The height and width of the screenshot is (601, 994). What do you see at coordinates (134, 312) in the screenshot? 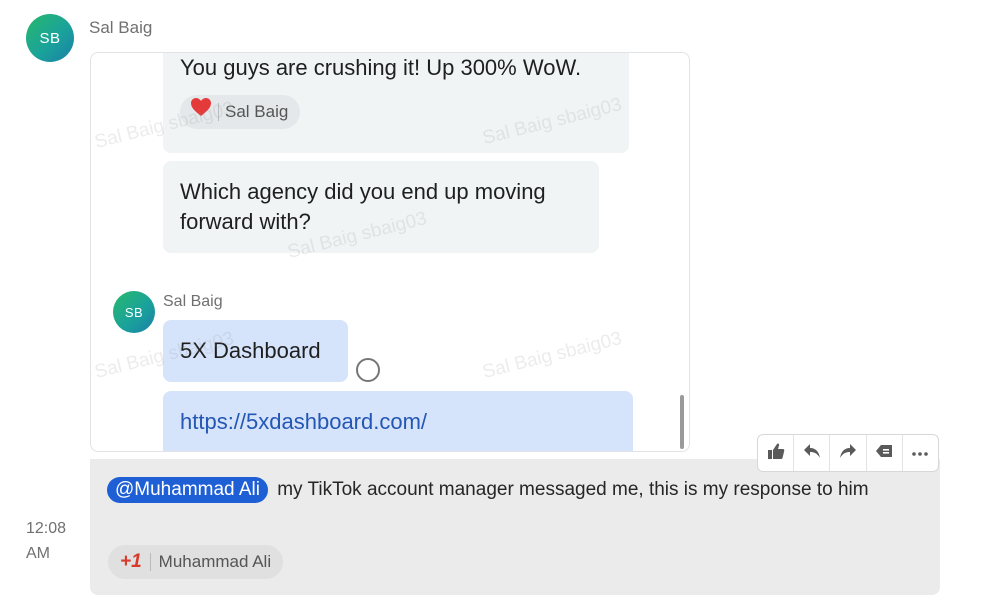
I see `inner-sender-avatar: SB` at bounding box center [134, 312].